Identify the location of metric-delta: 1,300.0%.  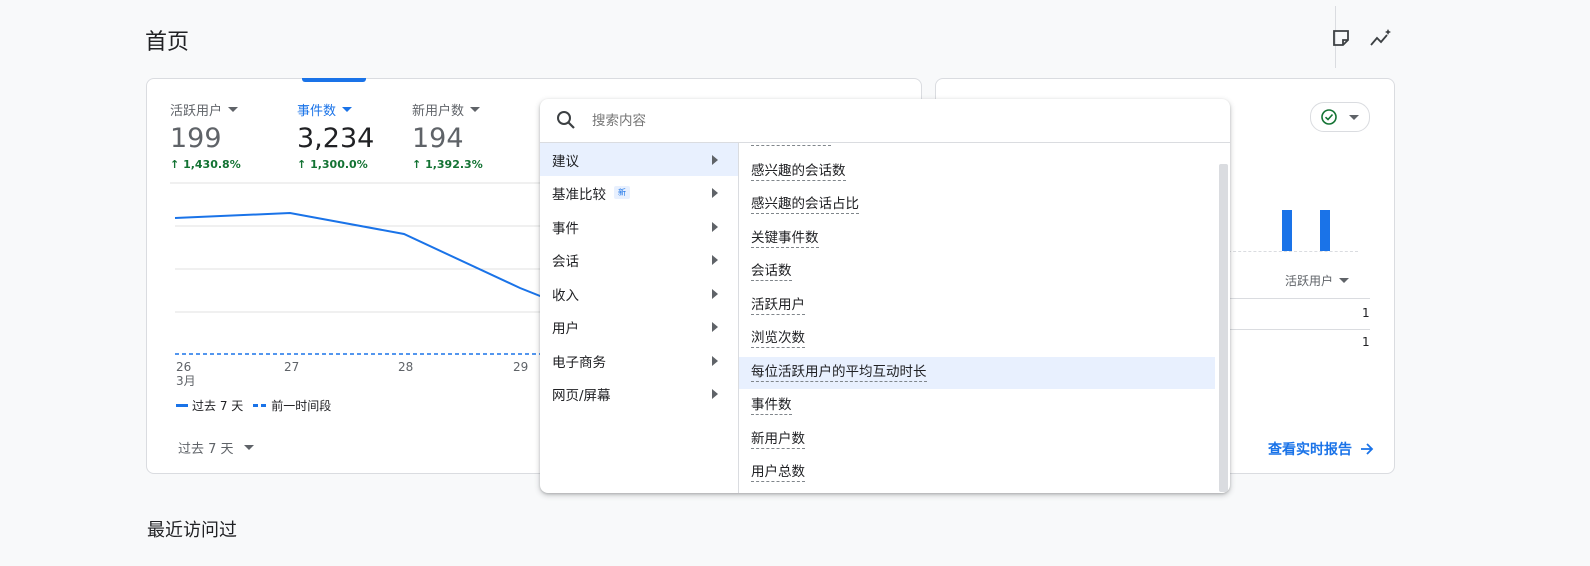
(339, 164).